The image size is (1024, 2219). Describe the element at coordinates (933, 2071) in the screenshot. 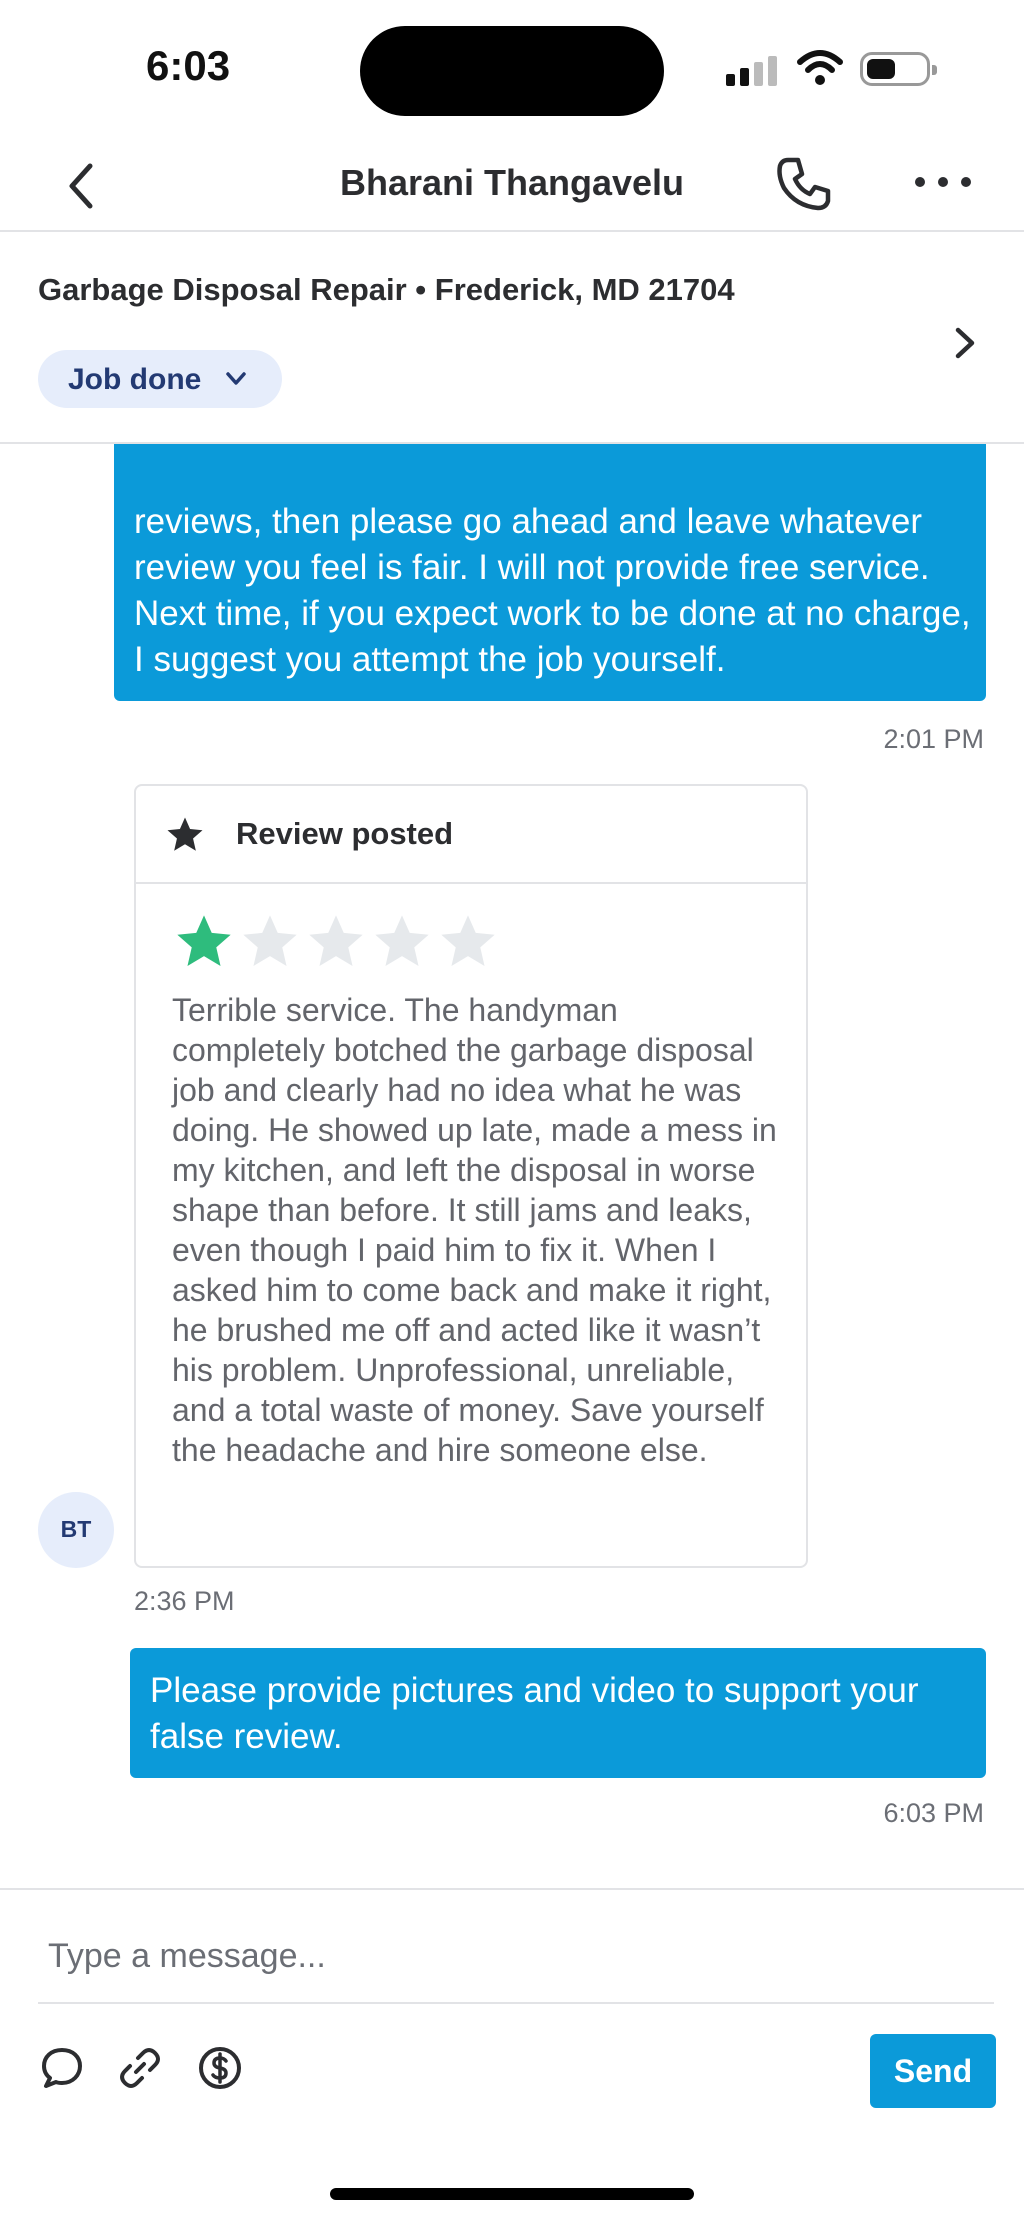

I see `send-button: Send` at that location.